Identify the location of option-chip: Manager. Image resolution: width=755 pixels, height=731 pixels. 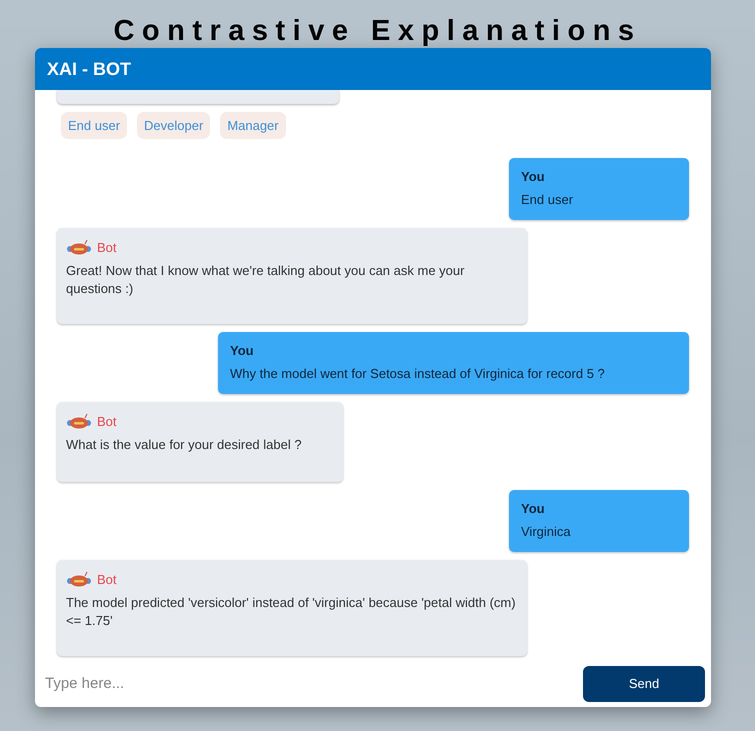
(253, 125).